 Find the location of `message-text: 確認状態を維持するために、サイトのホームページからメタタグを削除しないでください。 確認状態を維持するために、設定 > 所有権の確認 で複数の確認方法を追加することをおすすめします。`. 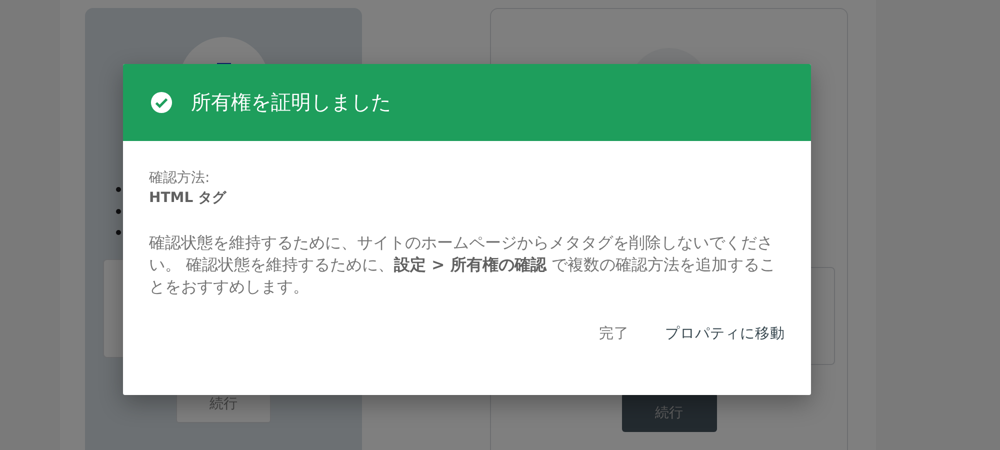

message-text: 確認状態を維持するために、サイトのホームページからメタタグを削除しないでください。 確認状態を維持するために、設定 > 所有権の確認 で複数の確認方法を追加することをおすすめします。 is located at coordinates (462, 265).